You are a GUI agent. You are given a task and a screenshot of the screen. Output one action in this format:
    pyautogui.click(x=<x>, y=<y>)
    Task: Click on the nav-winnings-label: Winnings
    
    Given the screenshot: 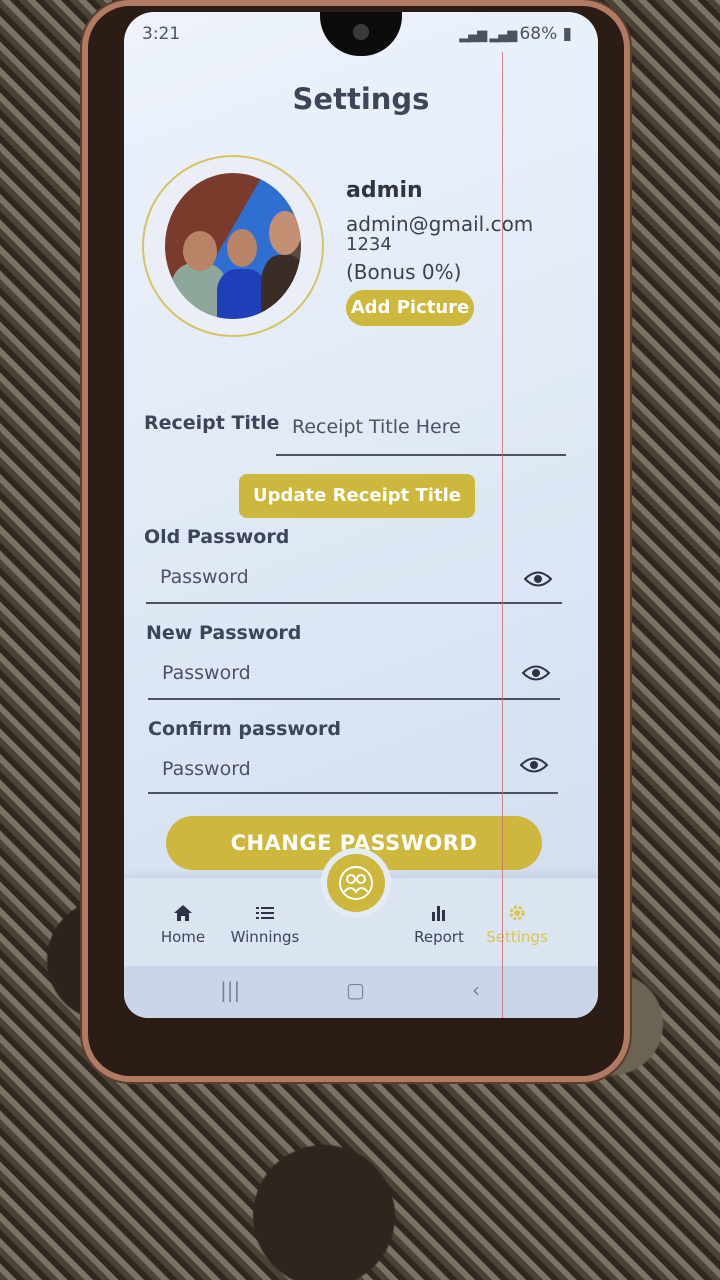 What is the action you would take?
    pyautogui.click(x=265, y=937)
    